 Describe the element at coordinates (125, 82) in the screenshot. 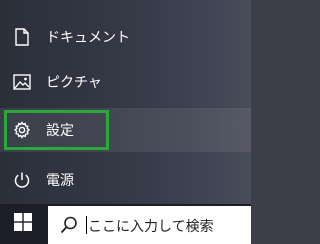

I see `menu-item-pictures: ピクチャ` at that location.